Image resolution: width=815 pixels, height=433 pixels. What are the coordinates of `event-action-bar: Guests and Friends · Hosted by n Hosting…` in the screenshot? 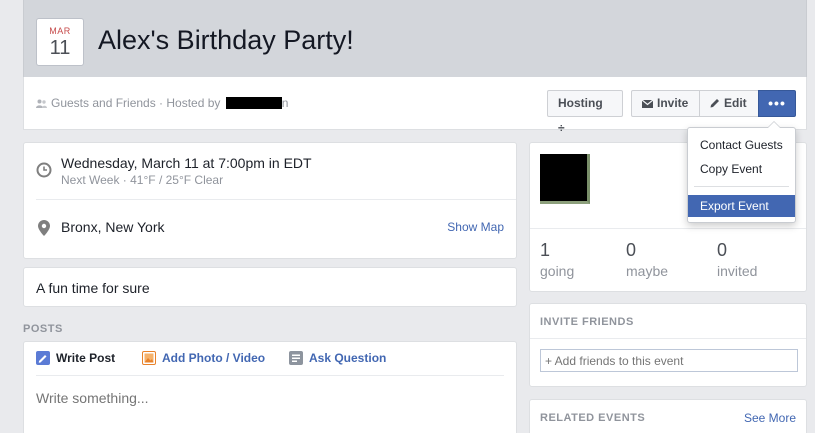 It's located at (415, 106).